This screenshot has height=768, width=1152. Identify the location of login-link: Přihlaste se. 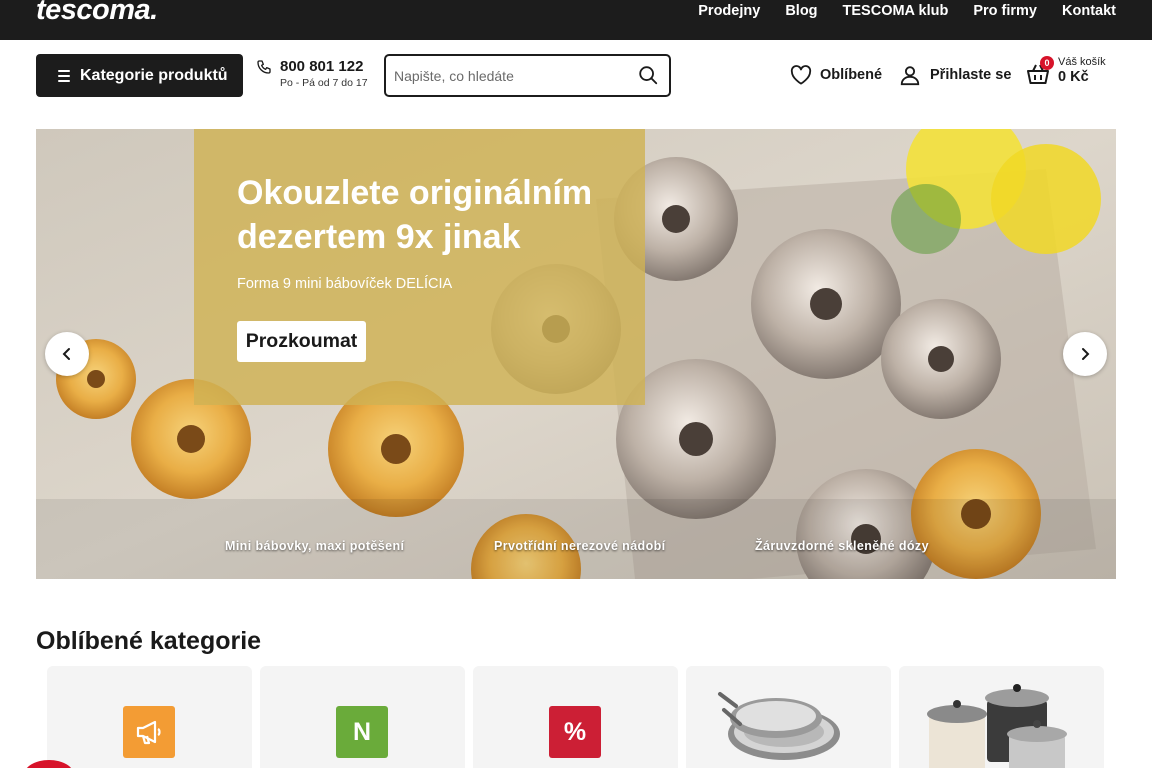
(955, 75).